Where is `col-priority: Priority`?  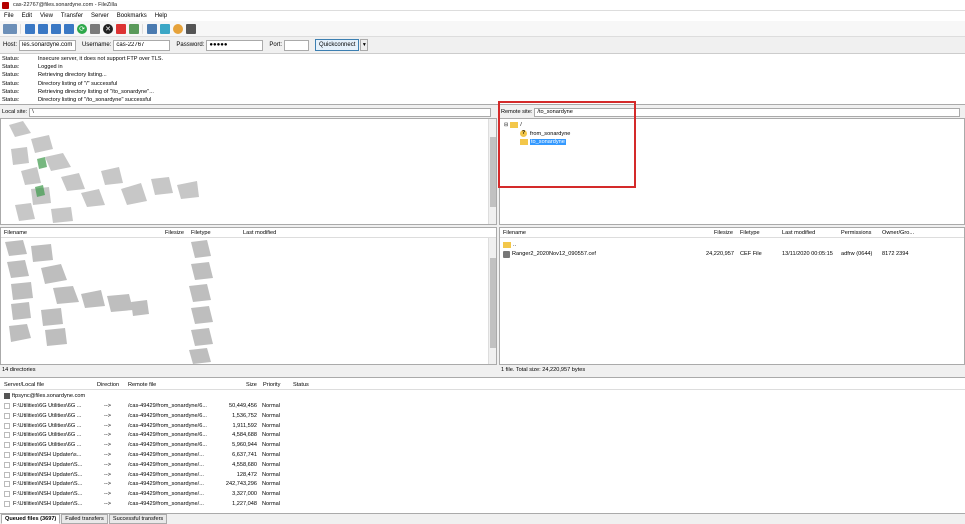
col-priority: Priority is located at coordinates (271, 385).